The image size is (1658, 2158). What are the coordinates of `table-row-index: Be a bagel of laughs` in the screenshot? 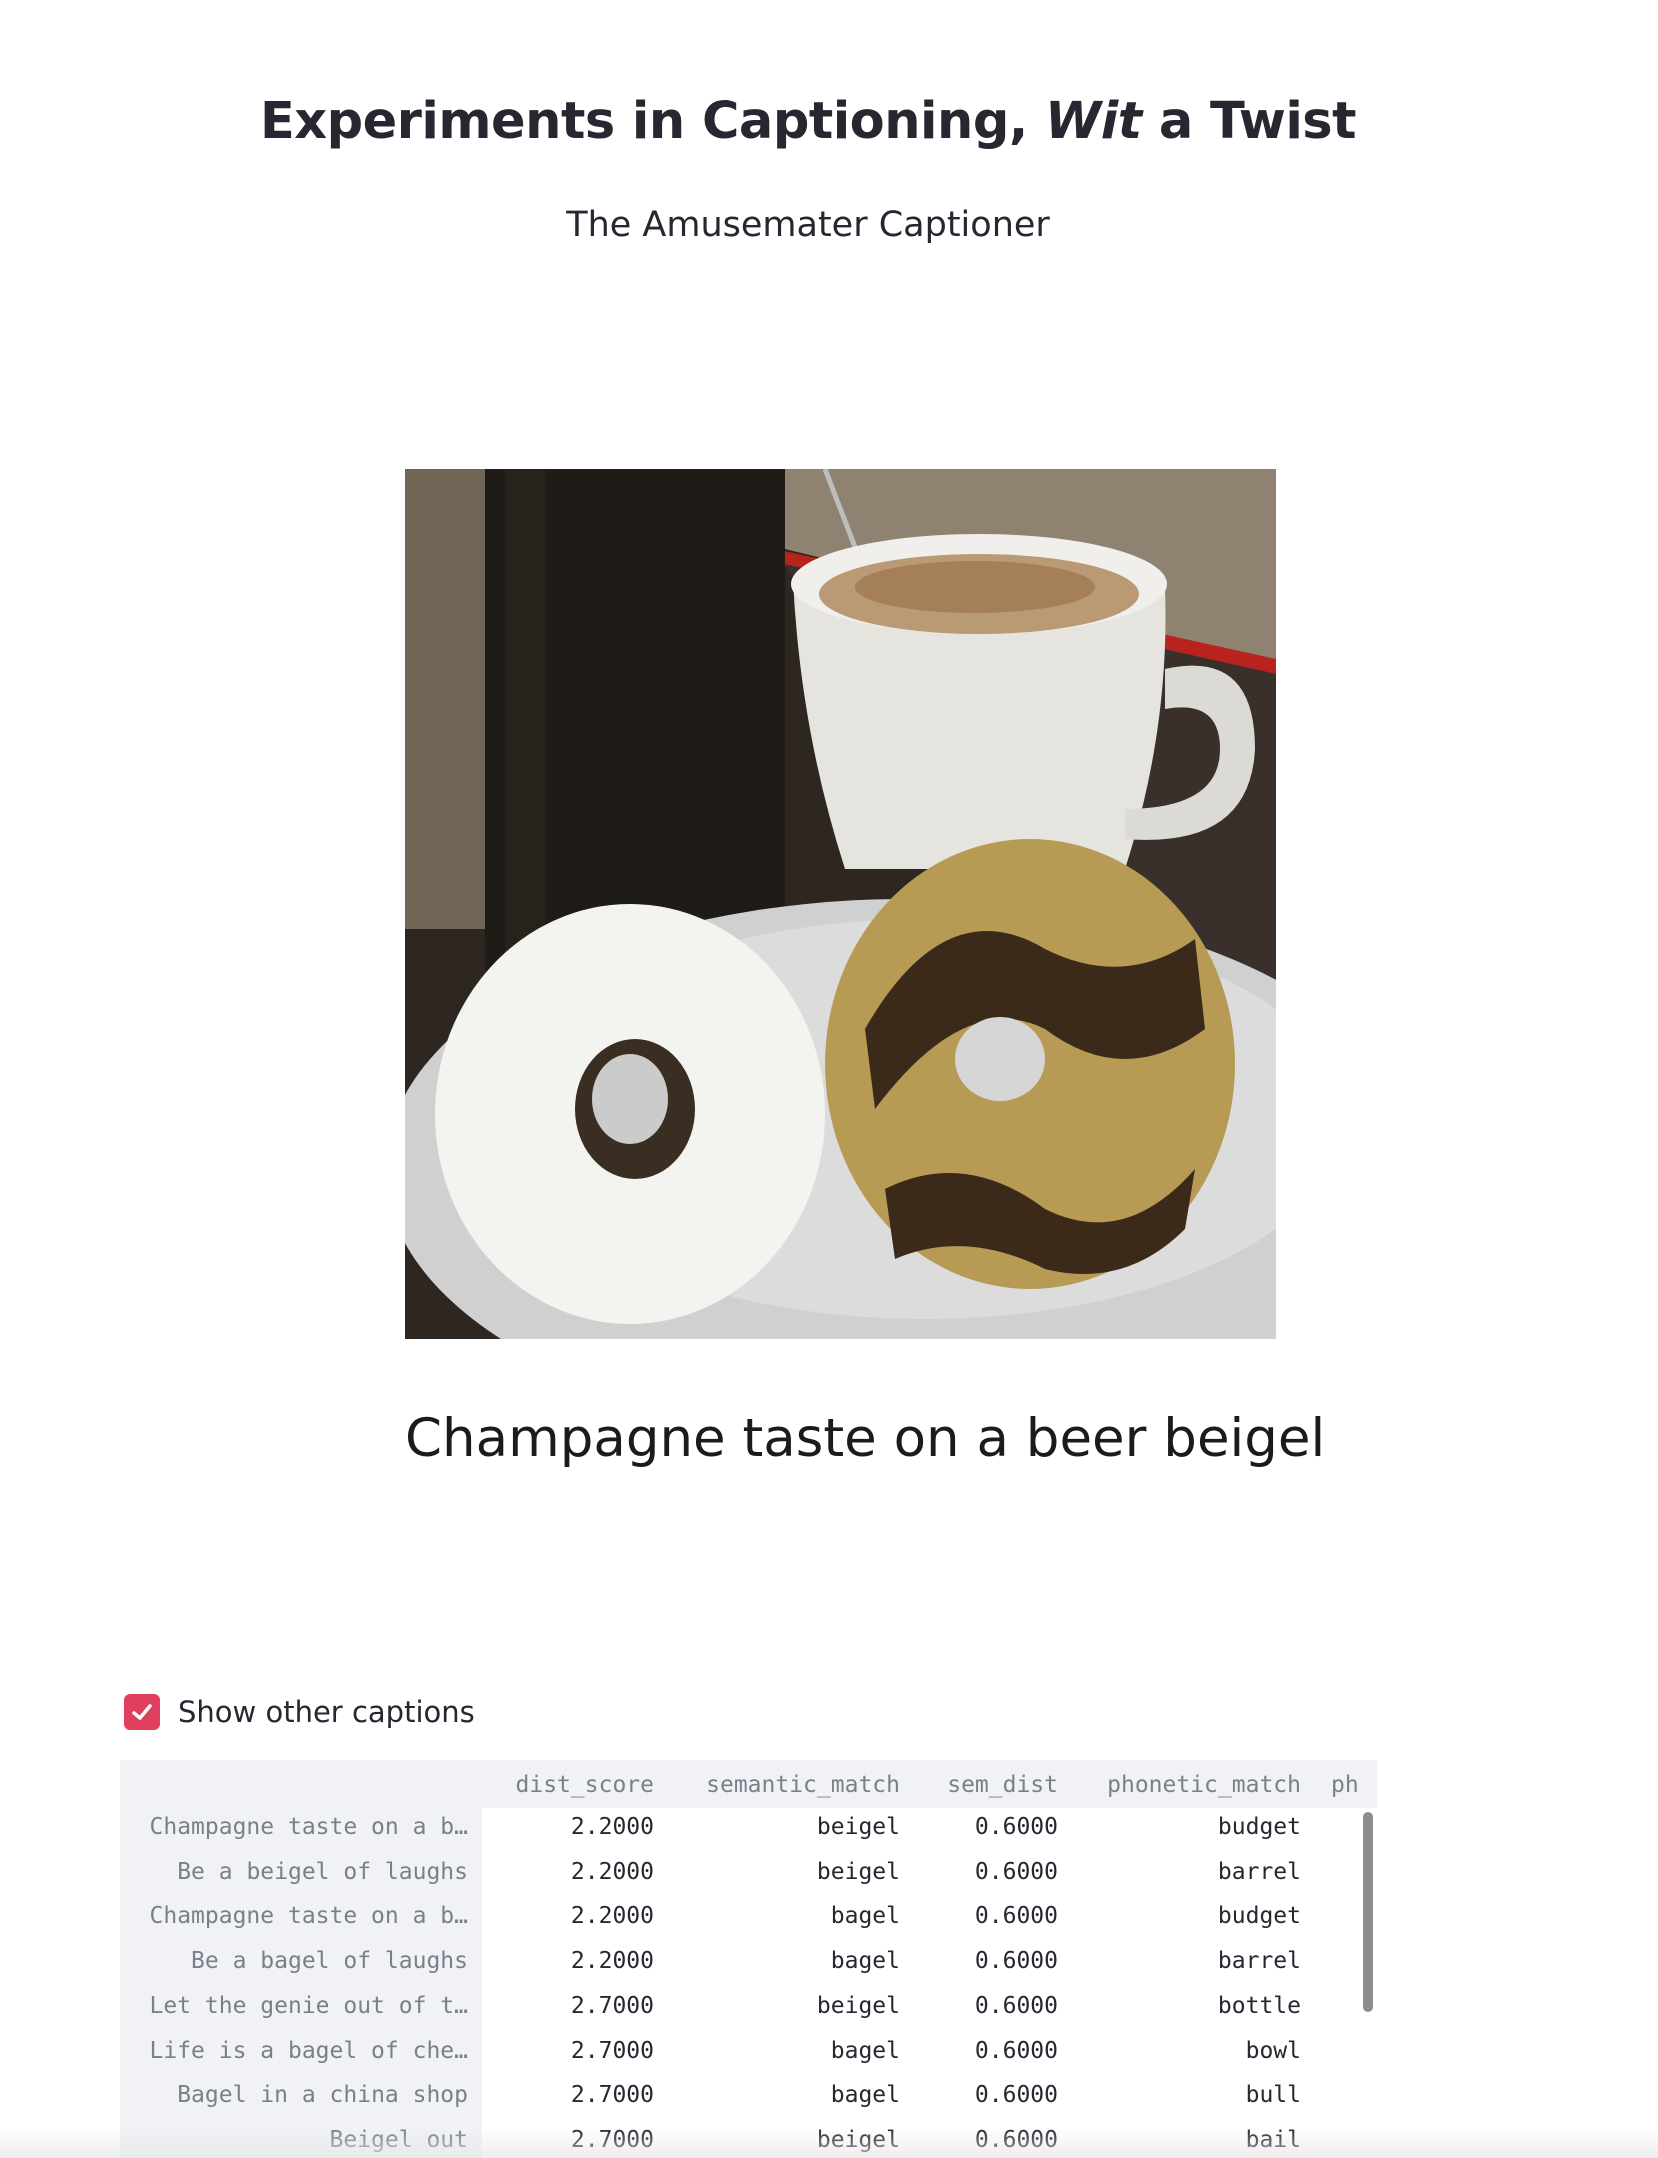 It's located at (329, 1961).